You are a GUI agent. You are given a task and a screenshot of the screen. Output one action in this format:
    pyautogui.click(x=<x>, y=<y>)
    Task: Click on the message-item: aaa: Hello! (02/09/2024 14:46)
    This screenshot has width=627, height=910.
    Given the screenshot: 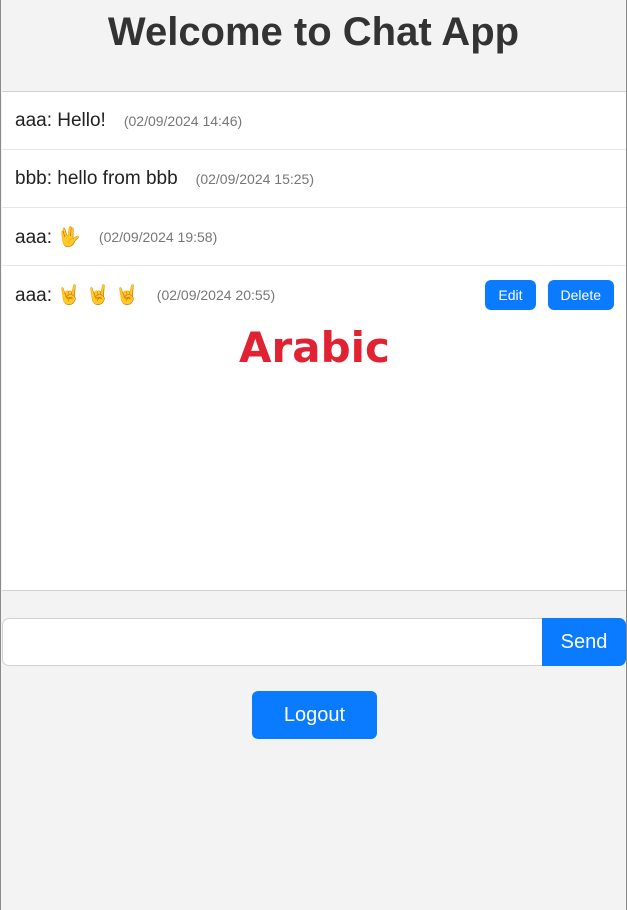 What is the action you would take?
    pyautogui.click(x=314, y=121)
    